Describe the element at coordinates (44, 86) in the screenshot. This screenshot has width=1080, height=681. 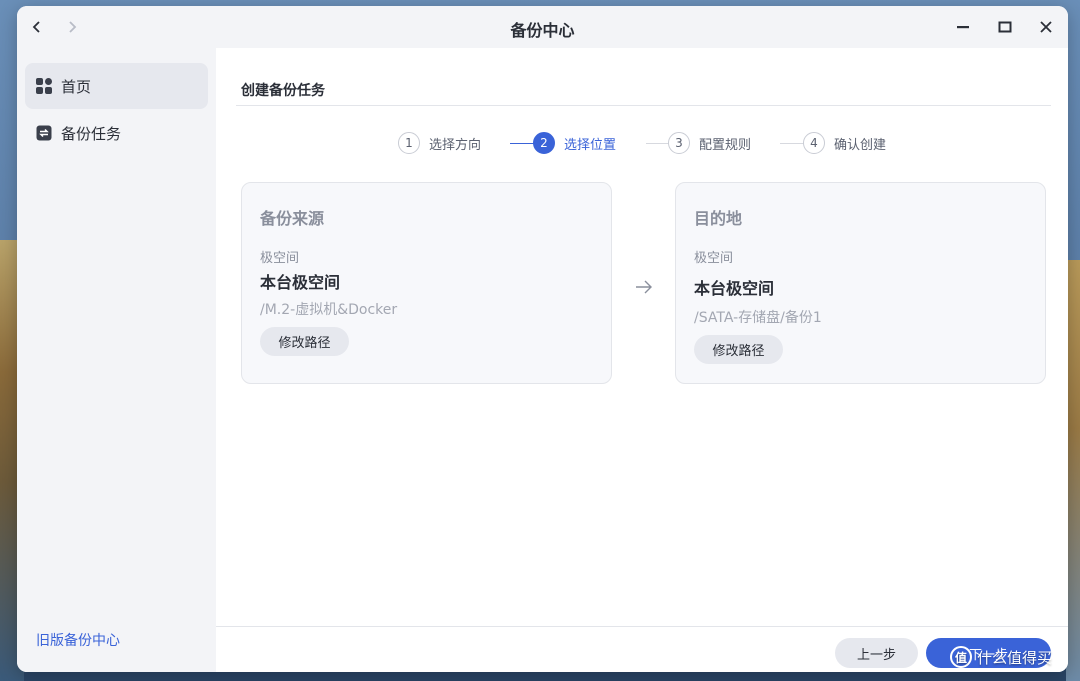
I see `grid-icon` at that location.